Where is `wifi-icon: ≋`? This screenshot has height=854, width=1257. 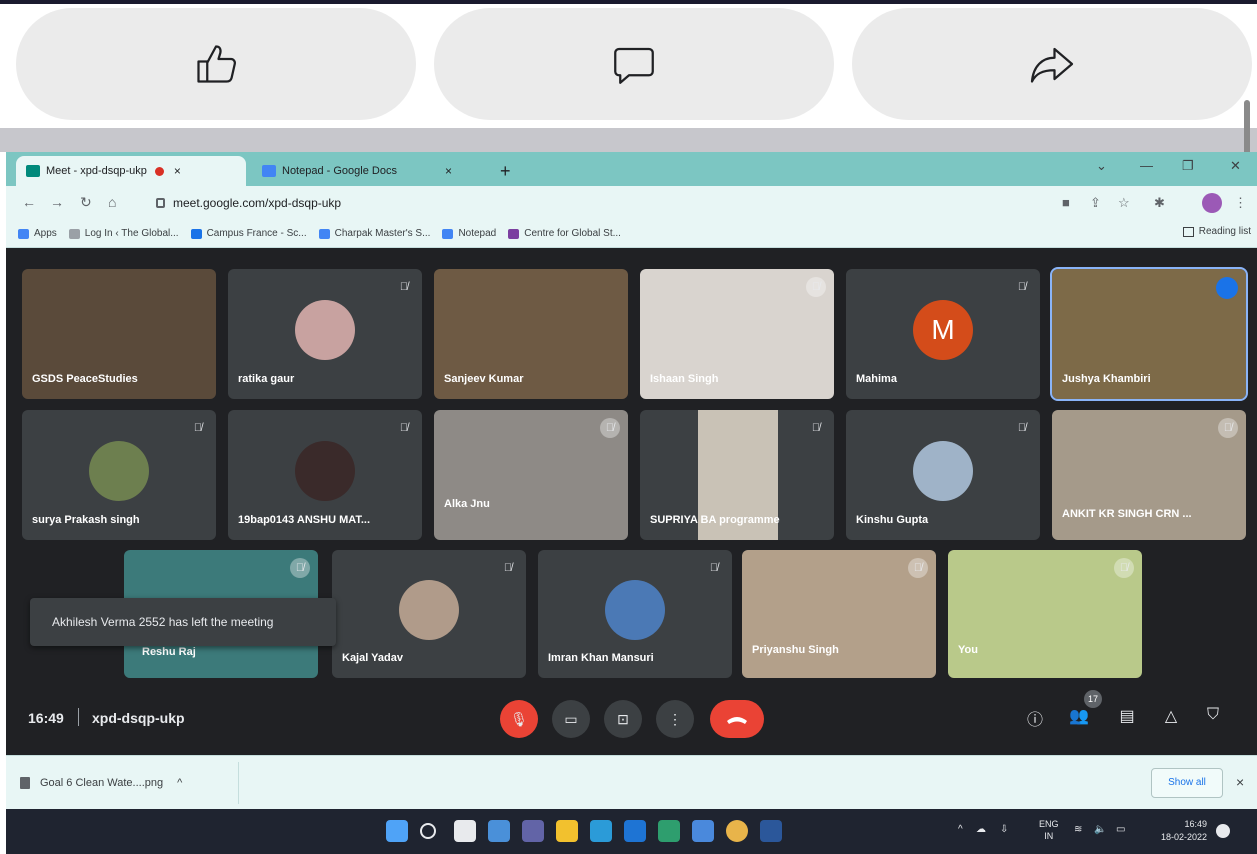
wifi-icon: ≋ is located at coordinates (1078, 829).